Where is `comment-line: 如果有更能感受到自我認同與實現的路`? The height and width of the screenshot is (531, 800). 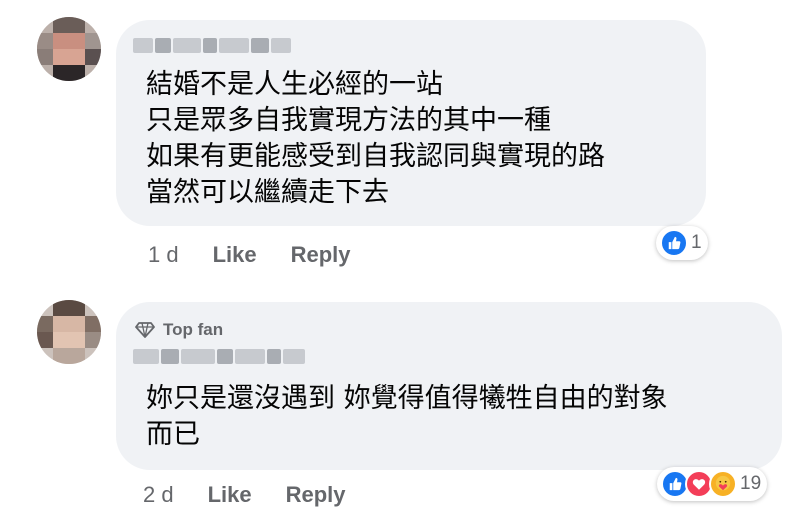
comment-line: 如果有更能感受到自我認同與實現的路 is located at coordinates (375, 156).